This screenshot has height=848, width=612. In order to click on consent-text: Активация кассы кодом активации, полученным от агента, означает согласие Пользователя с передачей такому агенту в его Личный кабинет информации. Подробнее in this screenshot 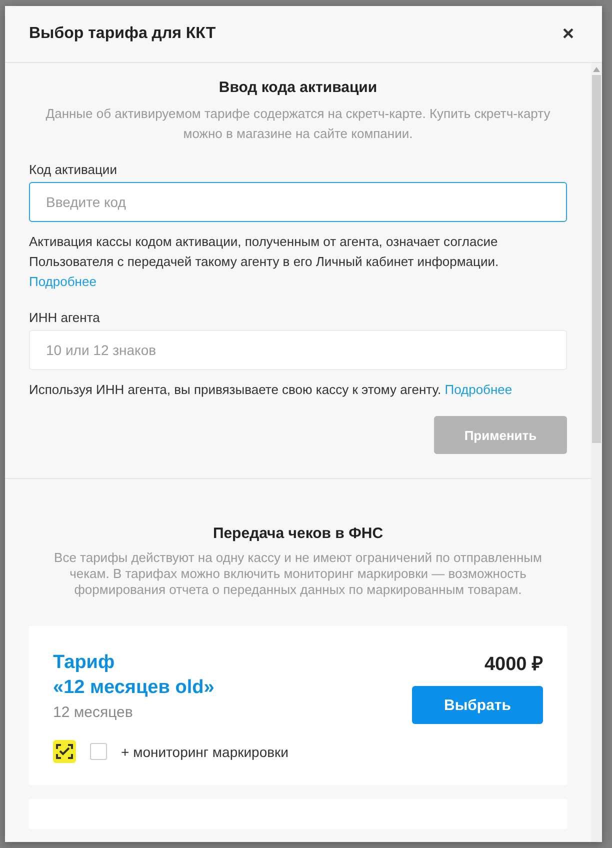, I will do `click(264, 262)`.